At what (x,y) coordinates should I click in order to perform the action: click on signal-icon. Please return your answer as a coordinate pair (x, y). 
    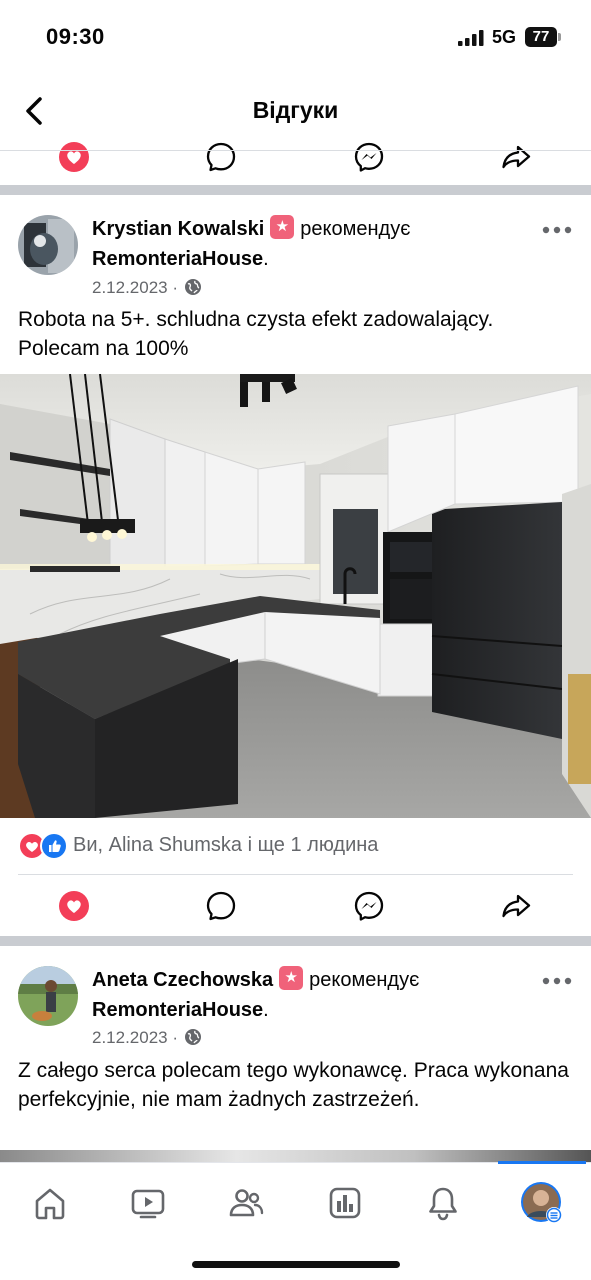
    Looking at the image, I should click on (471, 38).